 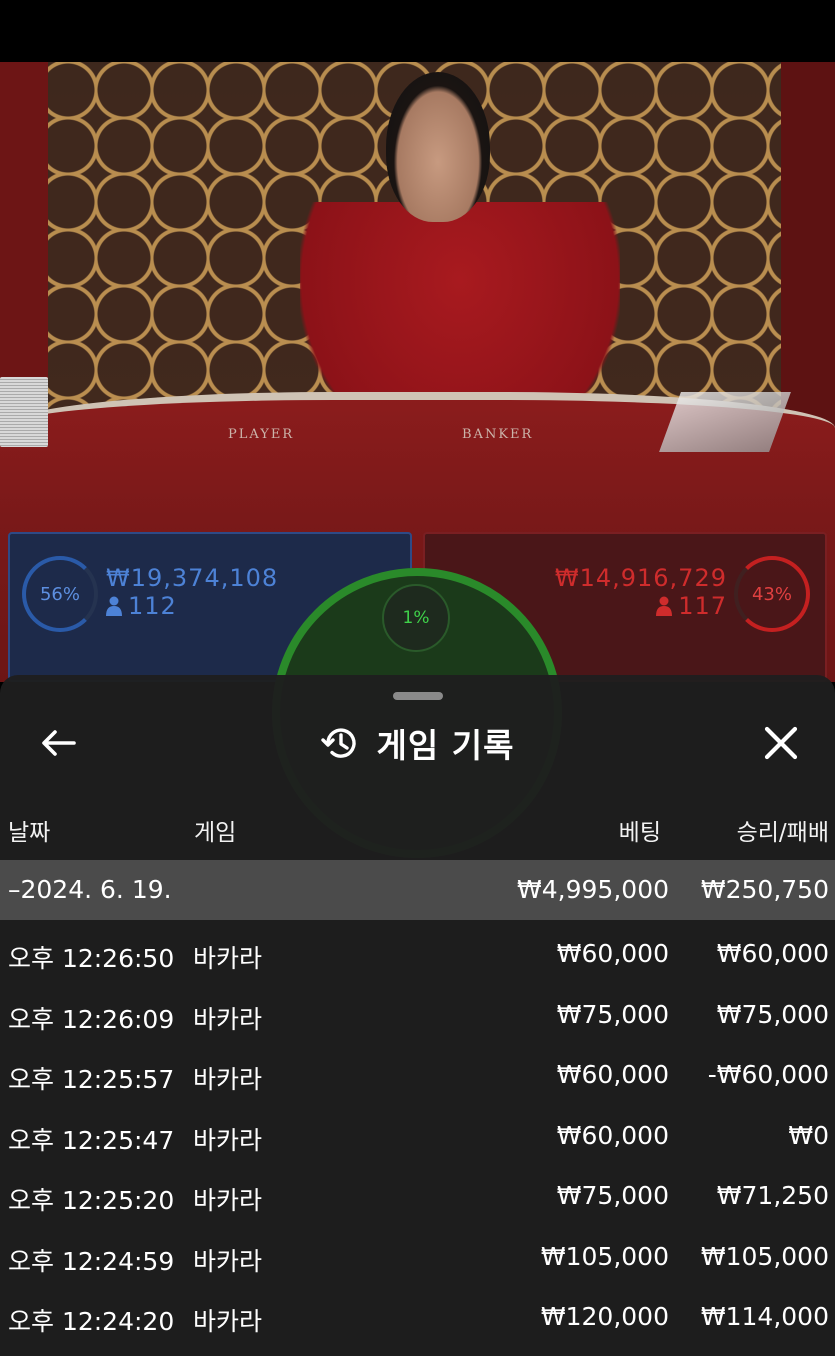 I want to click on column-game: 게임, so click(x=215, y=833).